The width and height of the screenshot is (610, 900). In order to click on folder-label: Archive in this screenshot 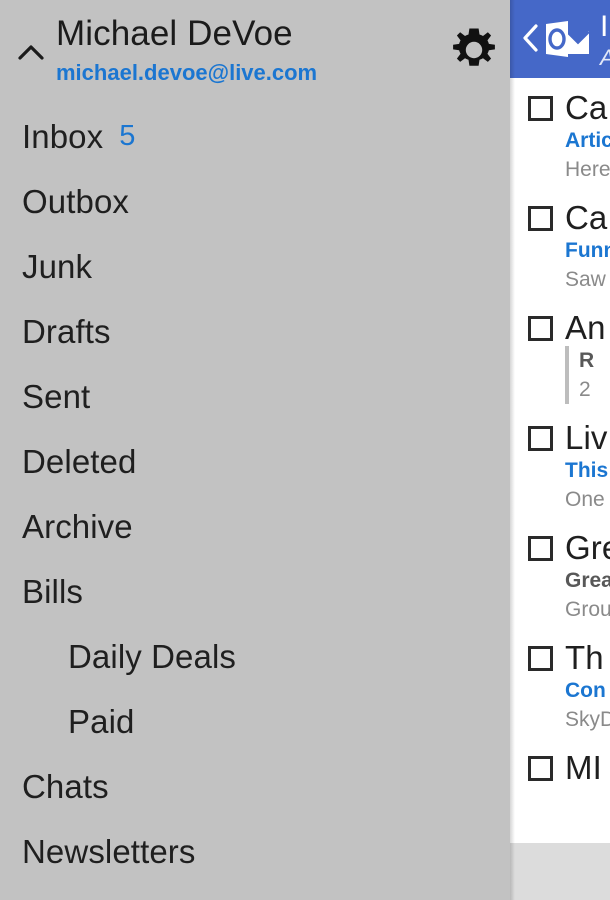, I will do `click(77, 526)`.